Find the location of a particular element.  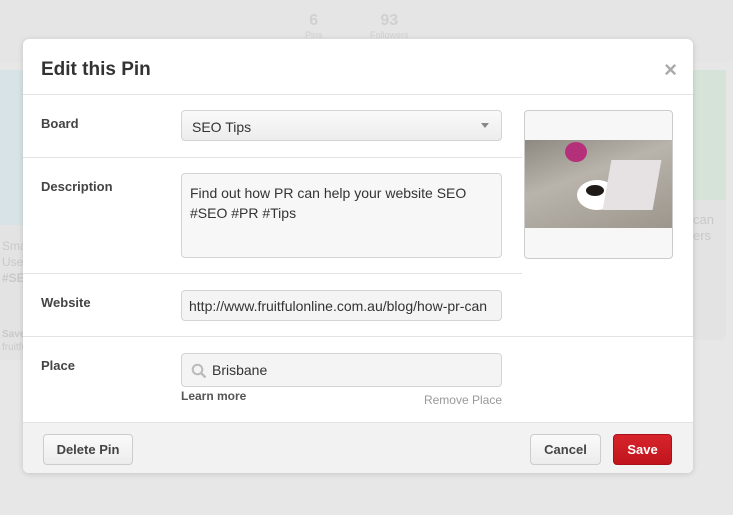

dialog-footer: Delete Pin Cancel Save is located at coordinates (358, 447).